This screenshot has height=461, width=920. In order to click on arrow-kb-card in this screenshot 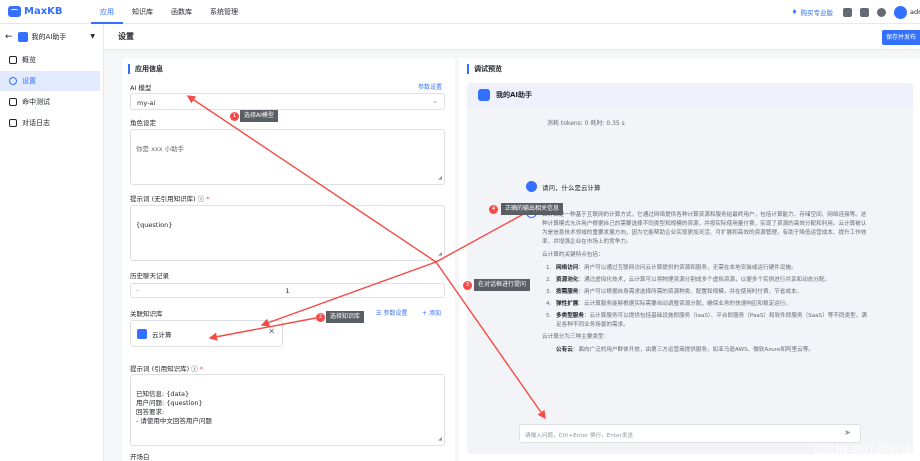, I will do `click(262, 329)`.